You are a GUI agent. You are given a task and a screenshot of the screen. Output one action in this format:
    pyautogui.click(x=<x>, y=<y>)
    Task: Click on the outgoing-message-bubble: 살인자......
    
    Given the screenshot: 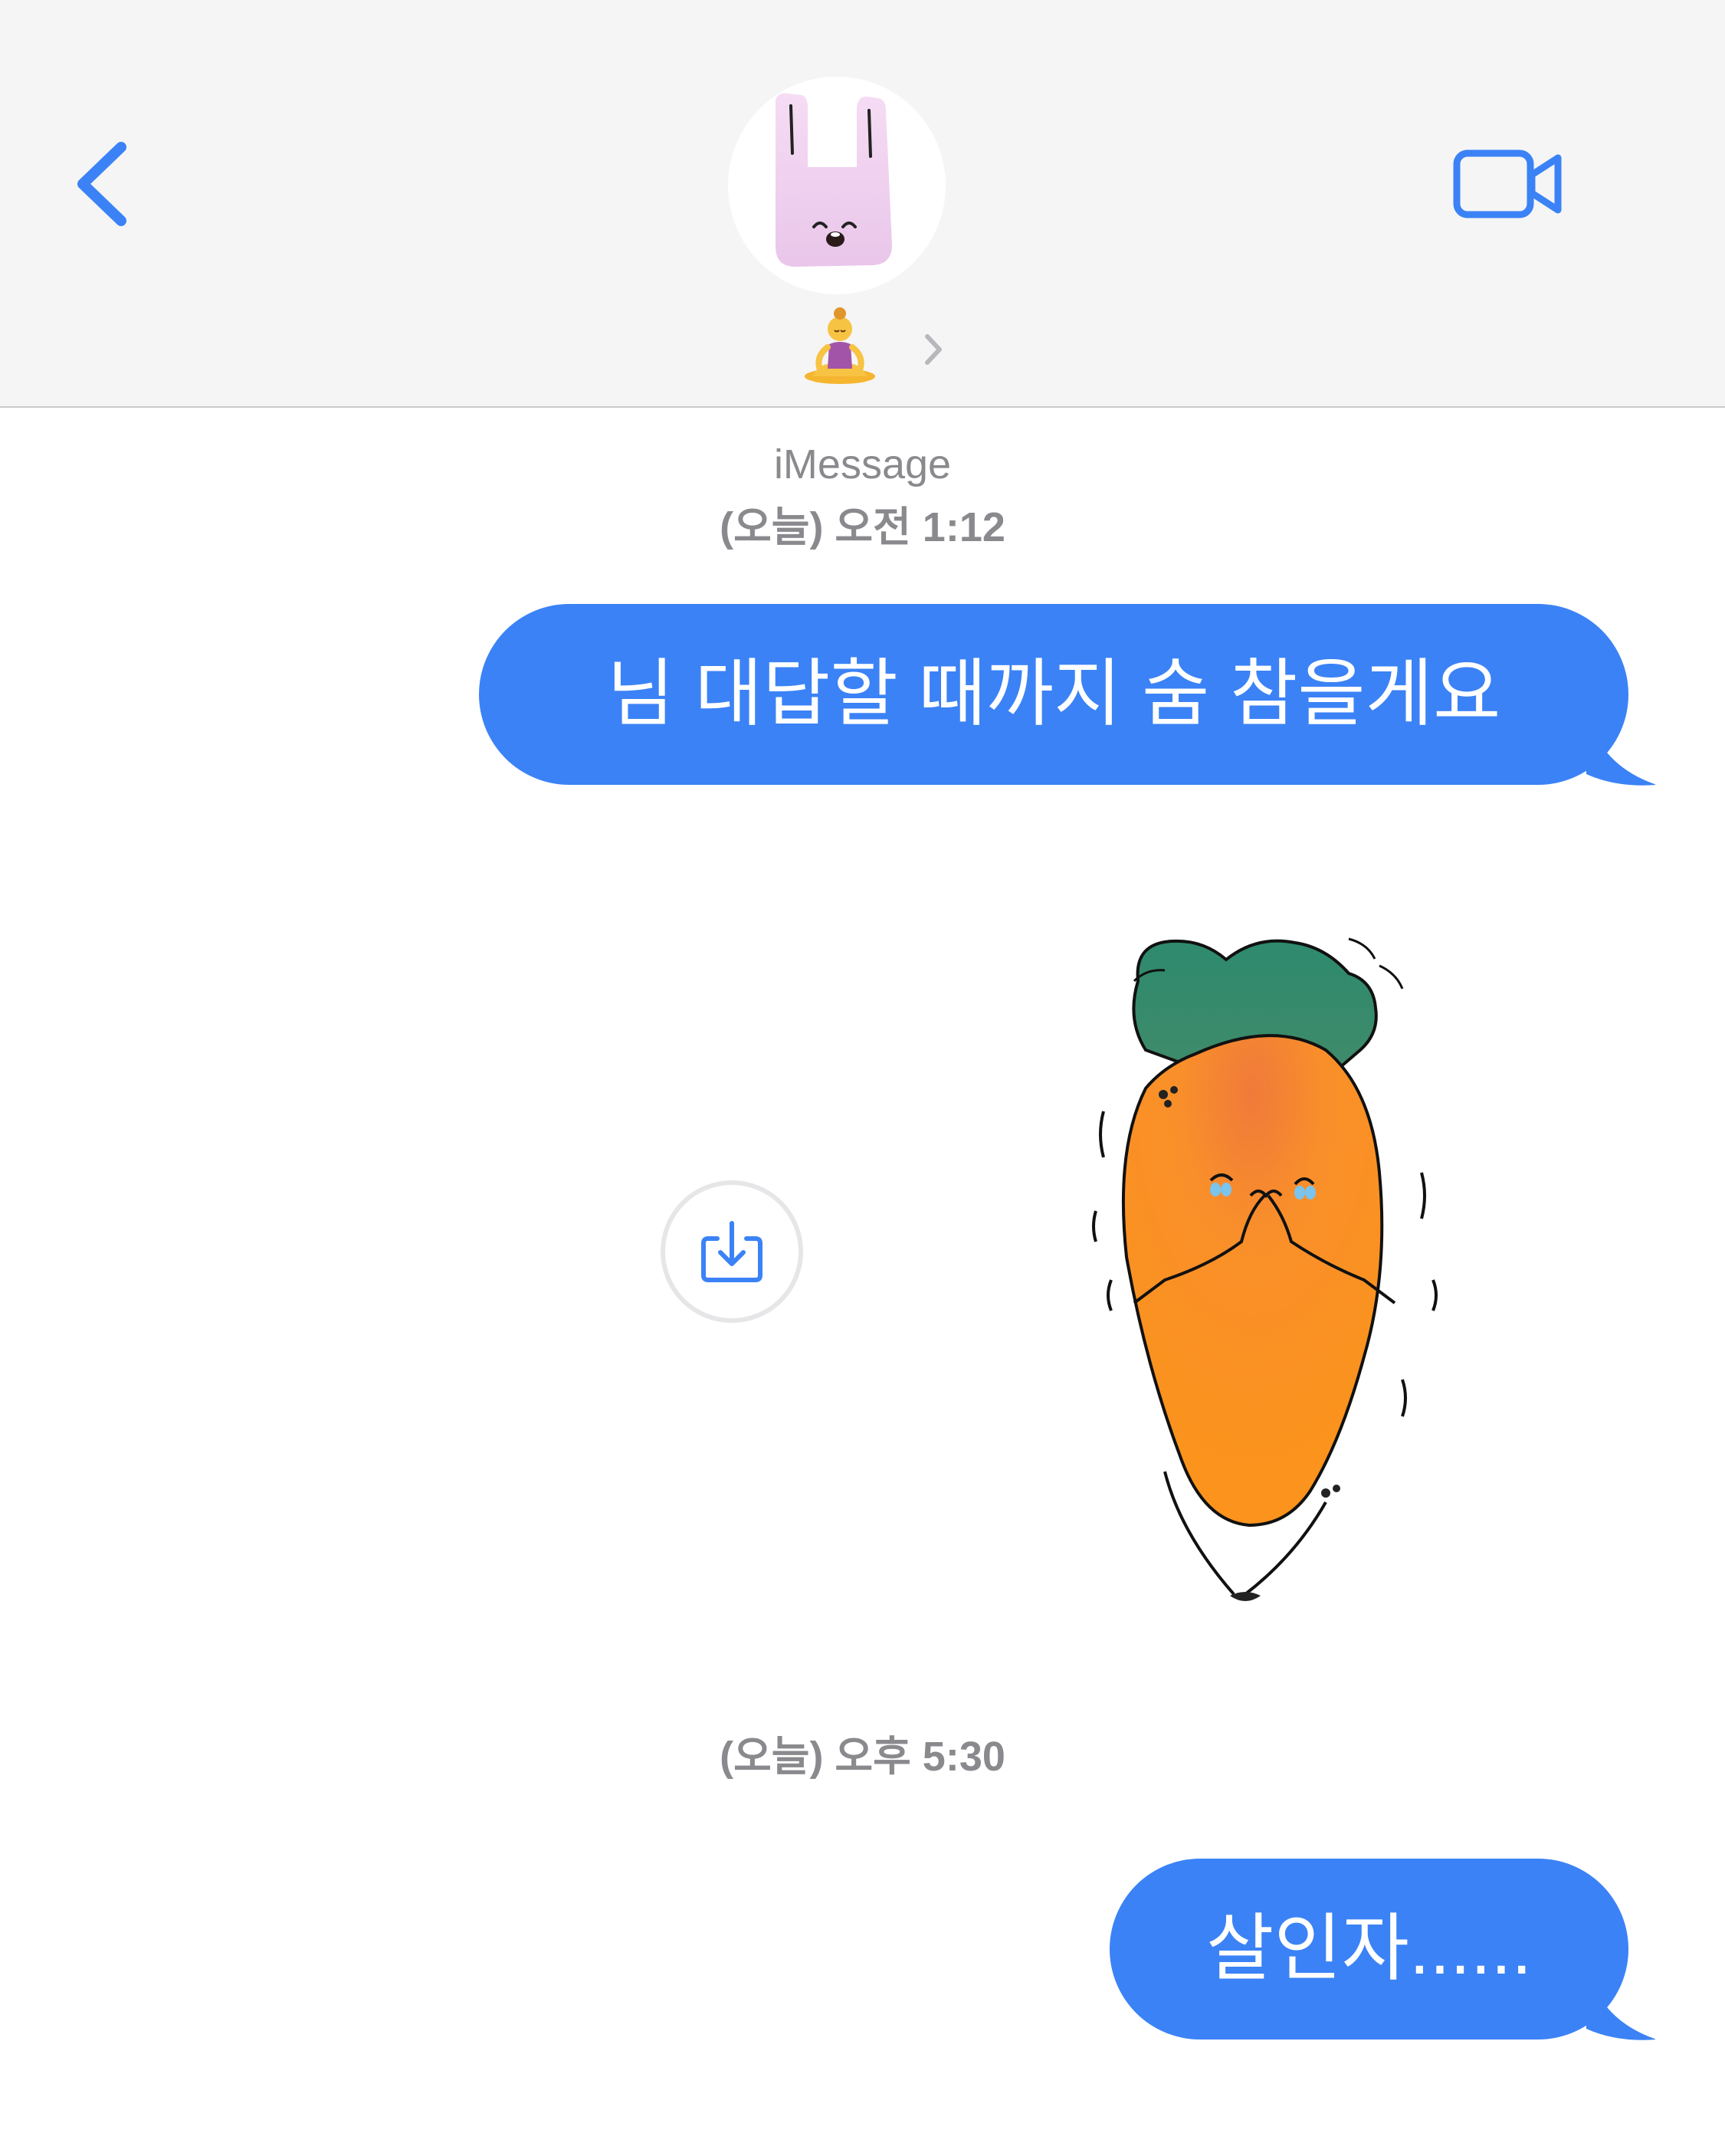 What is the action you would take?
    pyautogui.click(x=1369, y=1950)
    